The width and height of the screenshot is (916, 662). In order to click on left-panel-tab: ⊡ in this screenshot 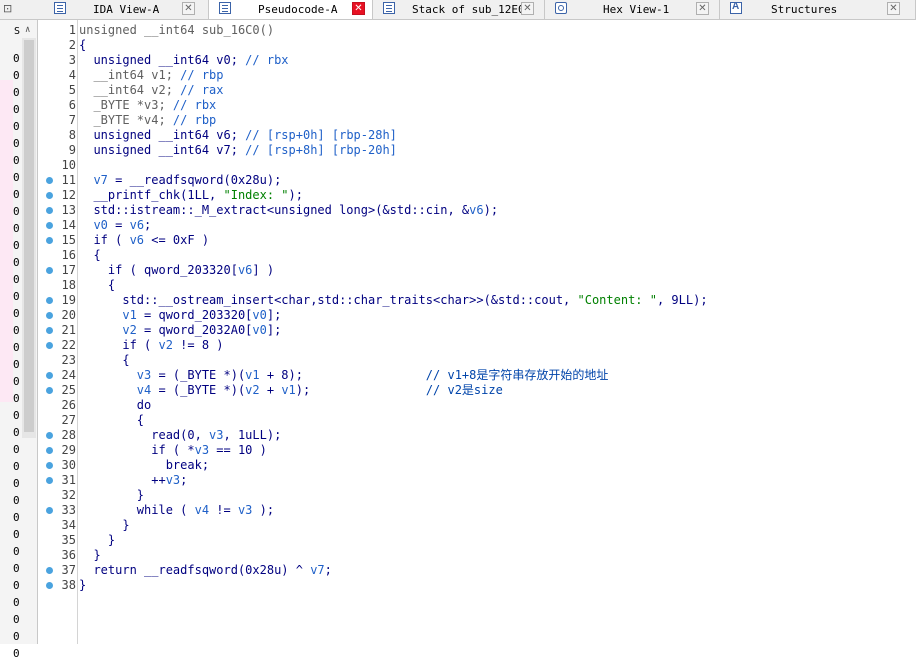, I will do `click(15, 9)`.